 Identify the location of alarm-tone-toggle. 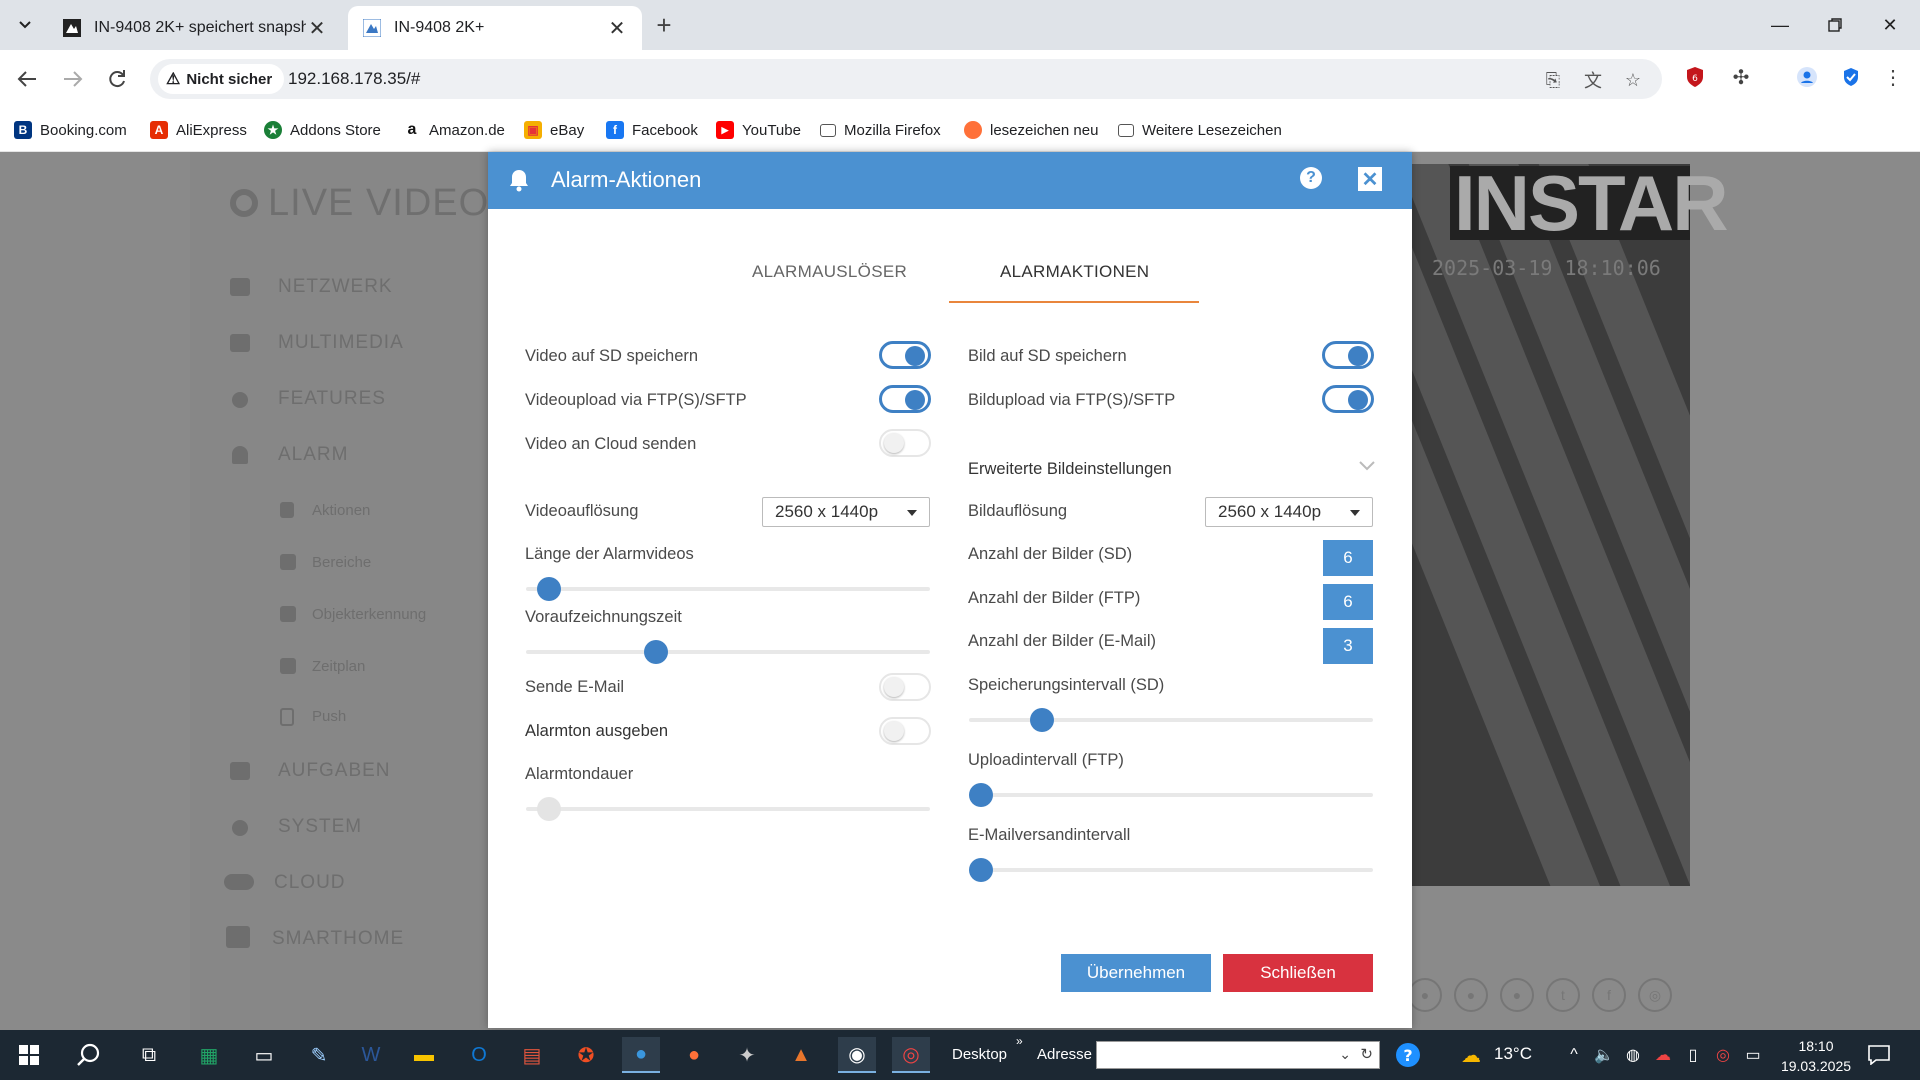
(905, 731).